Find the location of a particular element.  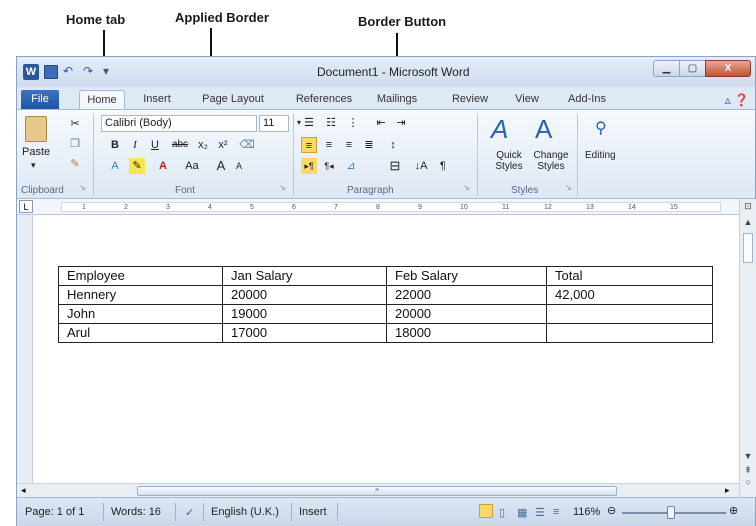

styles-launcher-icon: ↘ is located at coordinates (568, 187).